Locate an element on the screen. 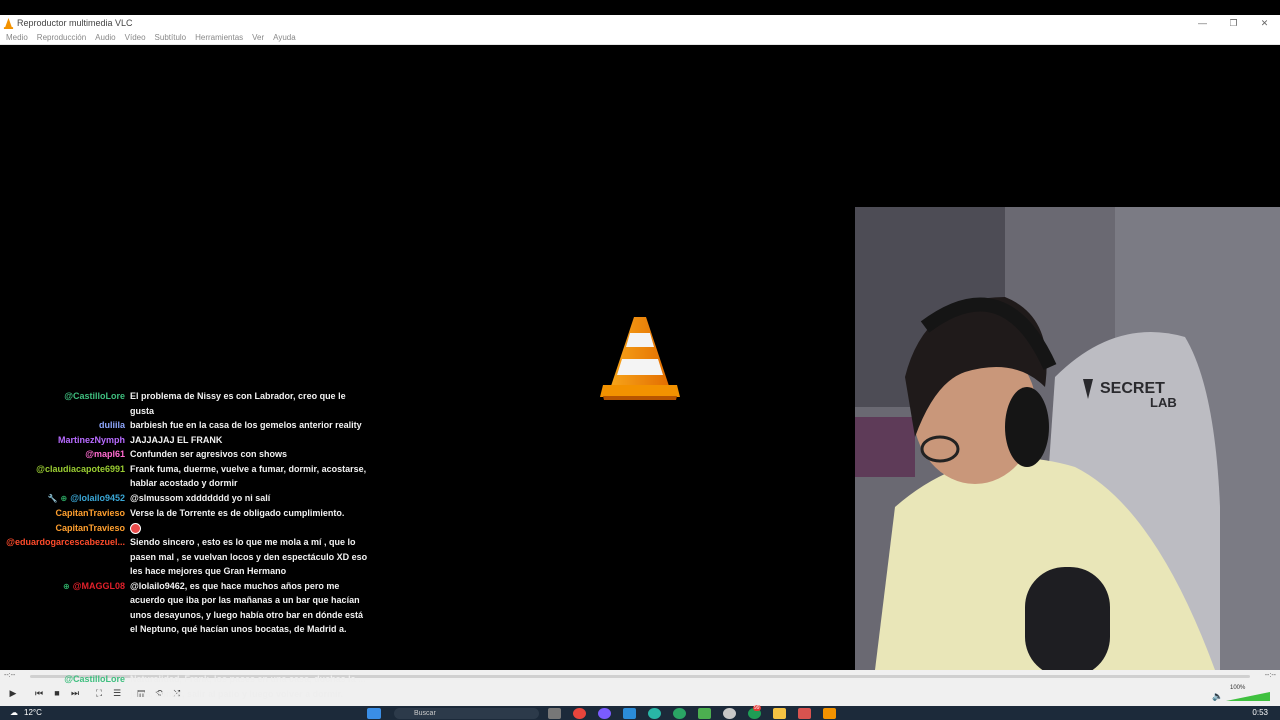 The width and height of the screenshot is (1280, 720). vlc-app-icon is located at coordinates (8, 23).